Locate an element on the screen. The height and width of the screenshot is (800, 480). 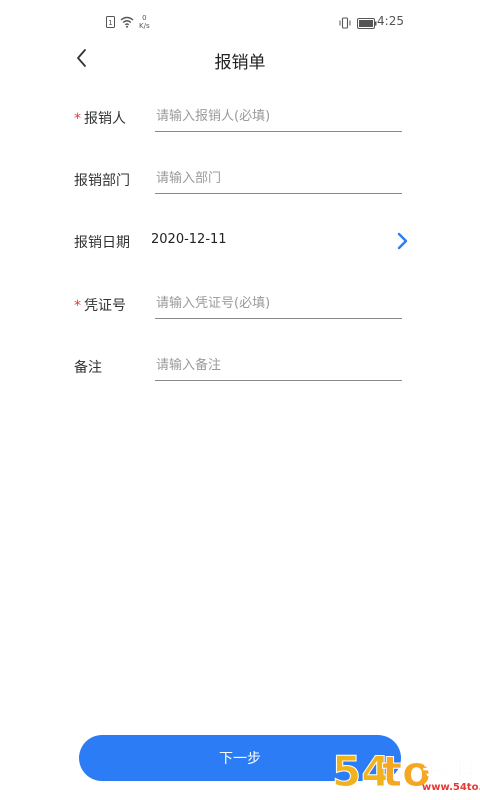
field-label-text: 凭证号 is located at coordinates (105, 306).